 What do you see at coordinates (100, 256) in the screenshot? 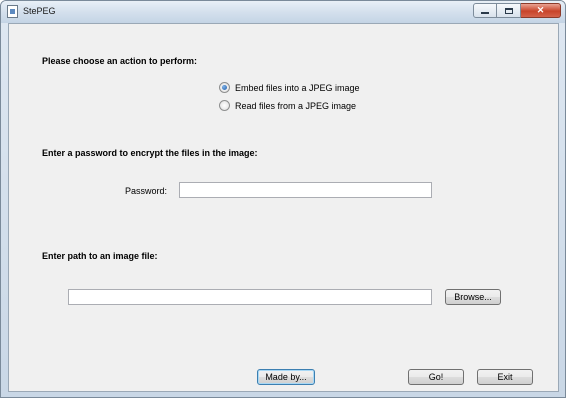
I see `image-path-heading: Enter path to an image file:` at bounding box center [100, 256].